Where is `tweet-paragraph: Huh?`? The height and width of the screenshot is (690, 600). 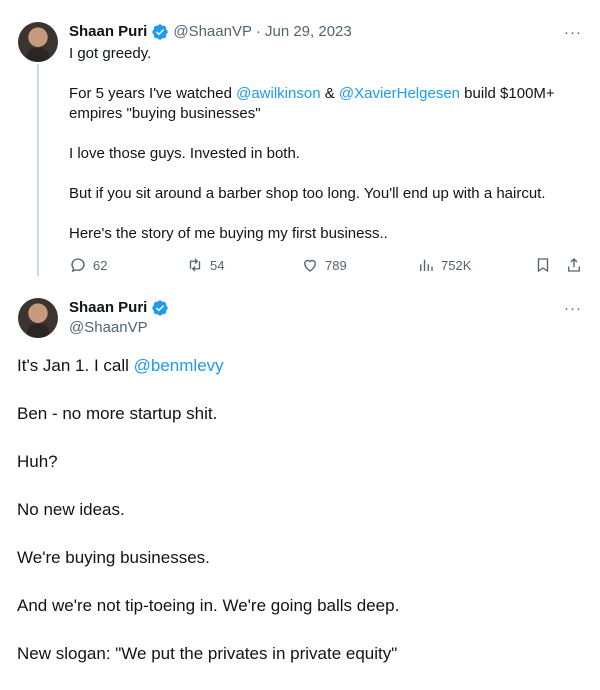
tweet-paragraph: Huh? is located at coordinates (37, 461).